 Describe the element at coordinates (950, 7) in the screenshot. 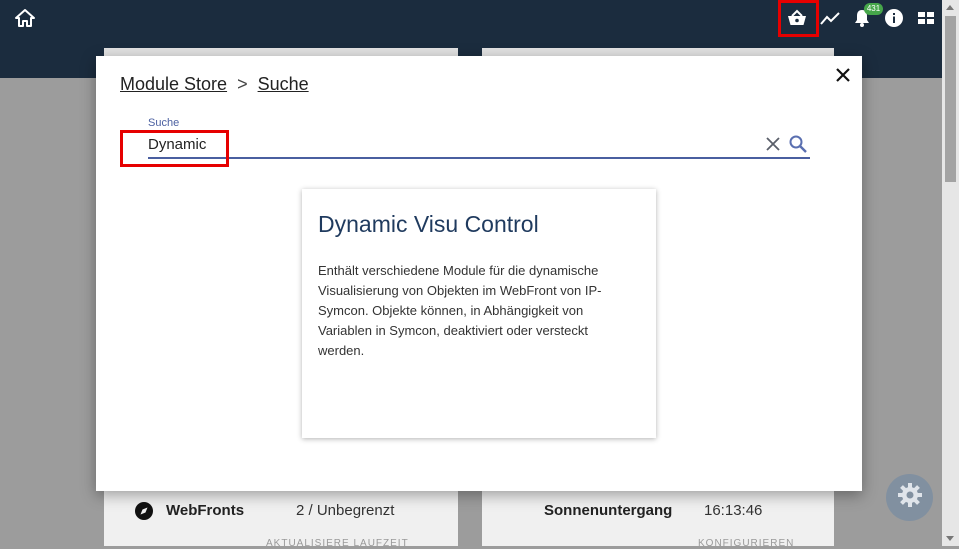

I see `scroll-up-arrow` at that location.